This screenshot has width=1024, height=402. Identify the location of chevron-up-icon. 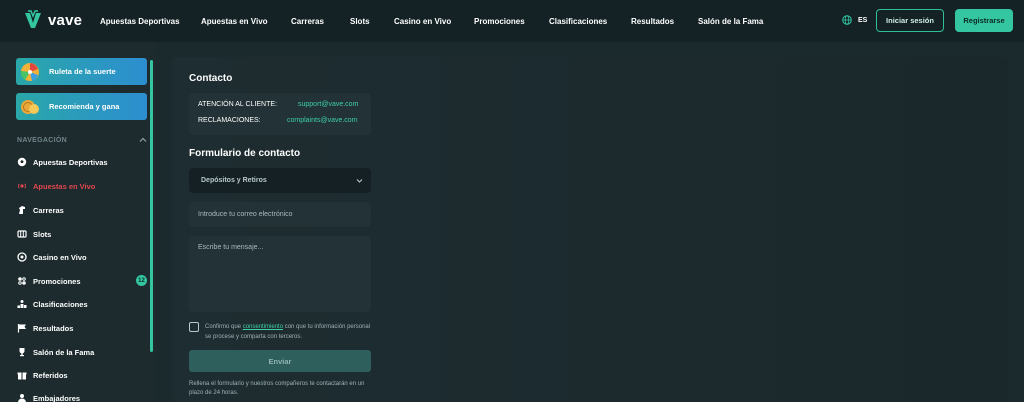
(143, 140).